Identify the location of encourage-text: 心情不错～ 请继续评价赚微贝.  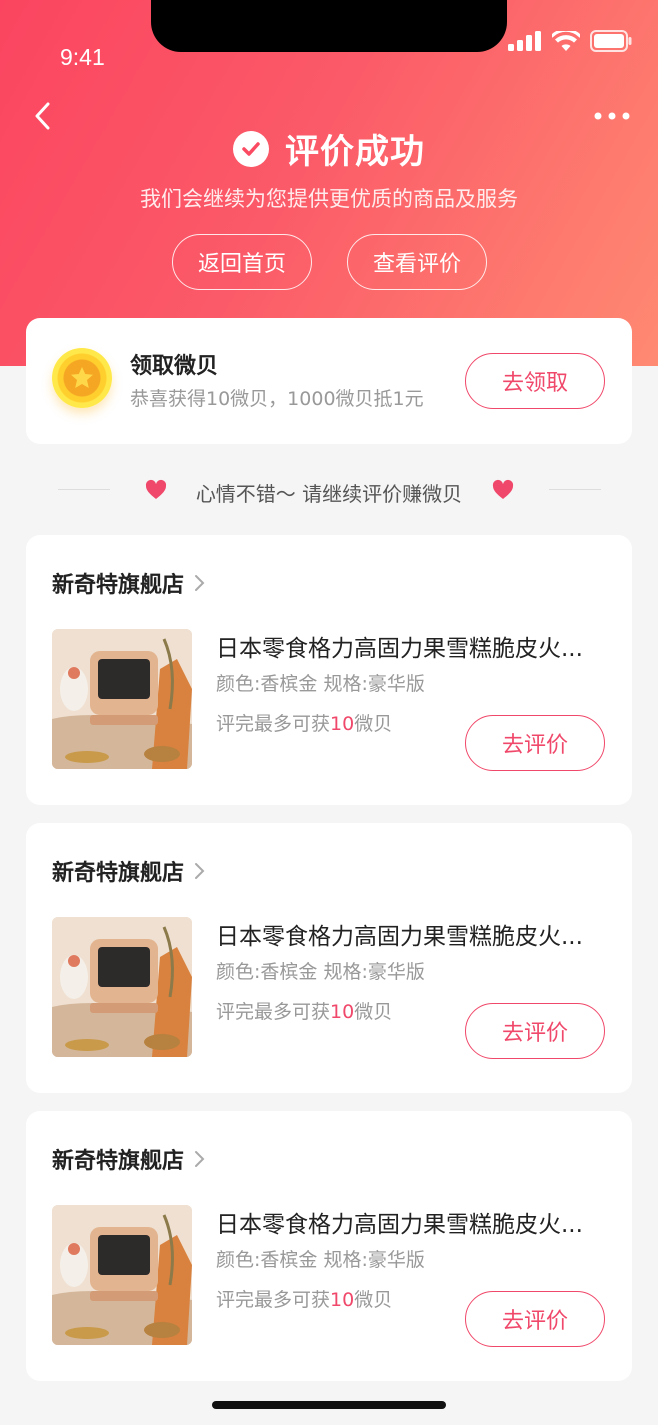
(329, 494).